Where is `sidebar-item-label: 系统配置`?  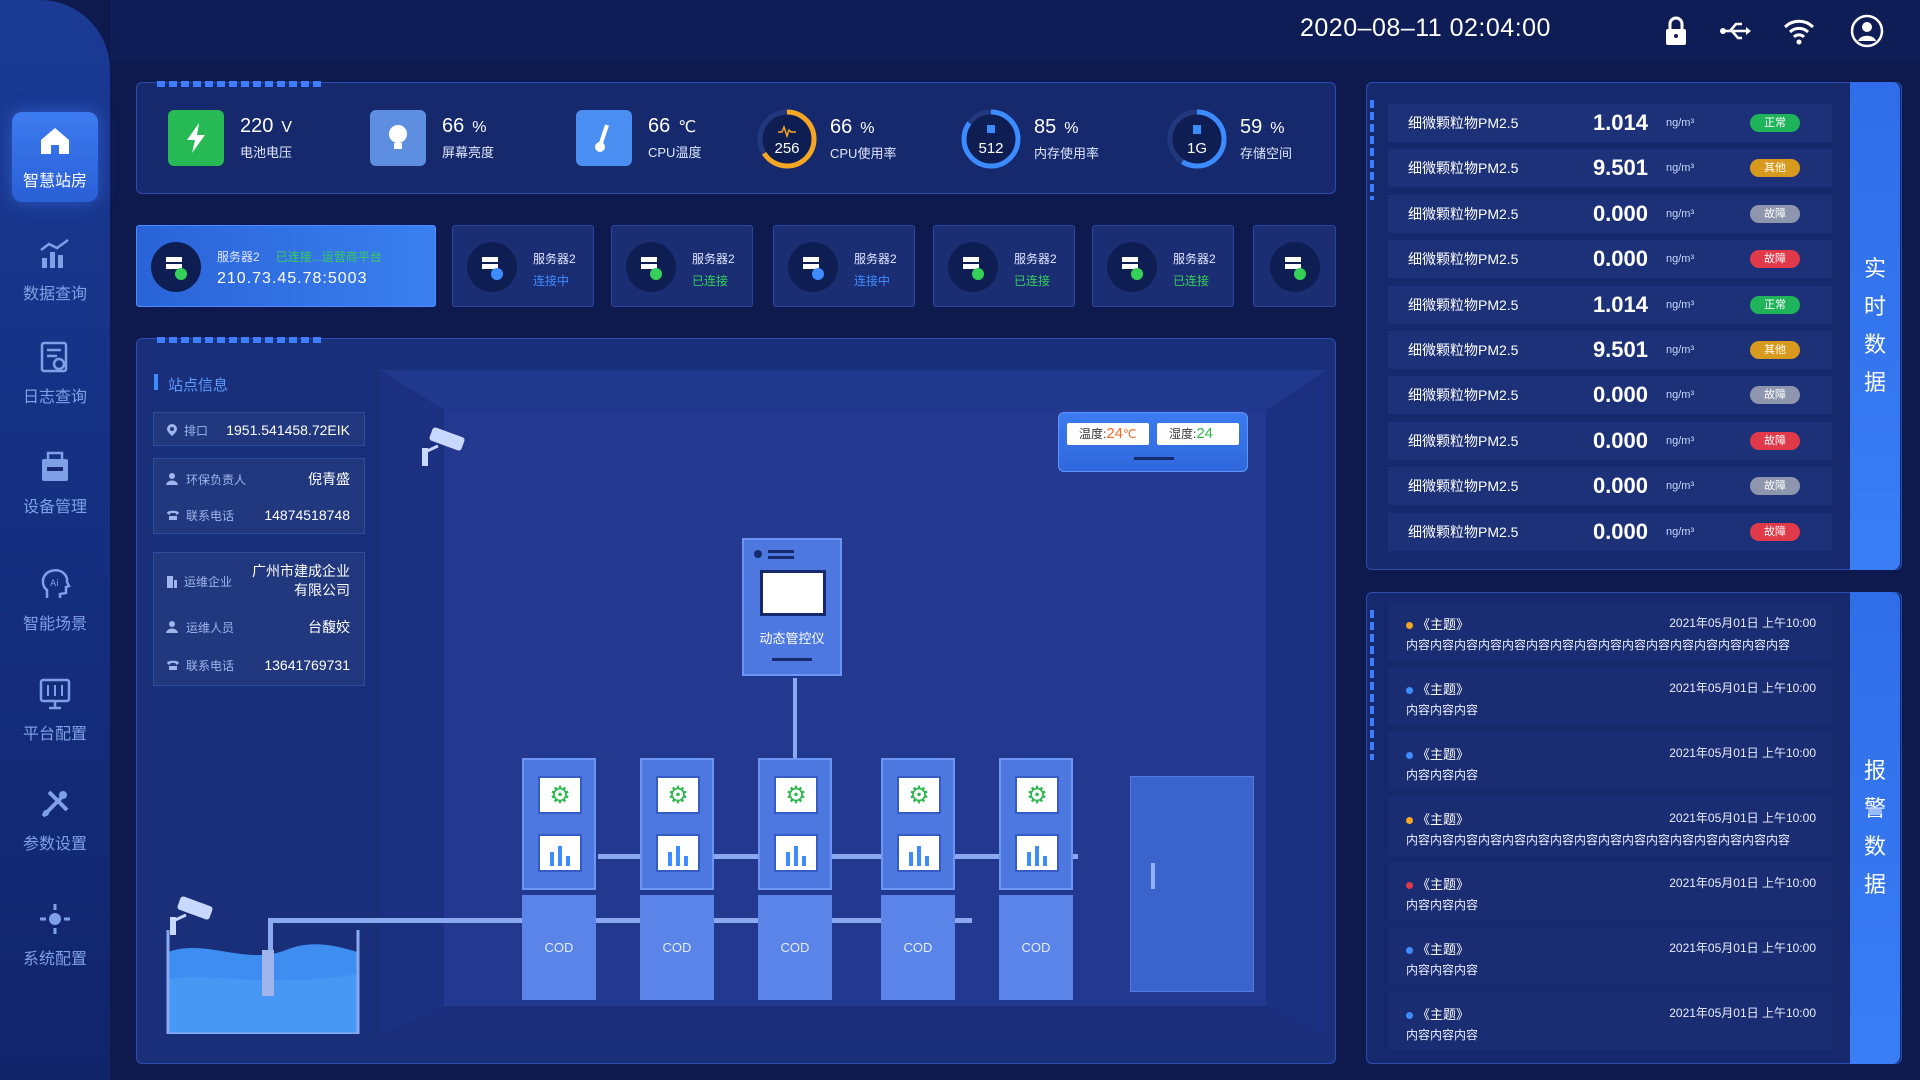 sidebar-item-label: 系统配置 is located at coordinates (54, 959).